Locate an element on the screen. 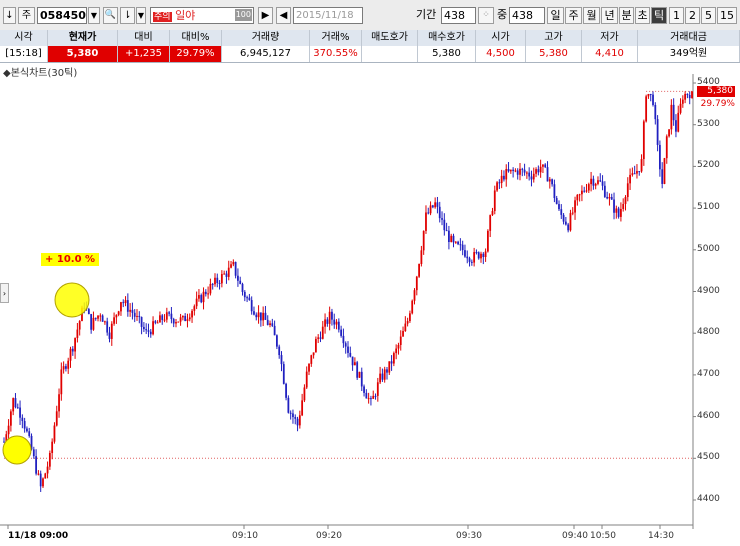  sort-icon: ⇂ is located at coordinates (127, 15).